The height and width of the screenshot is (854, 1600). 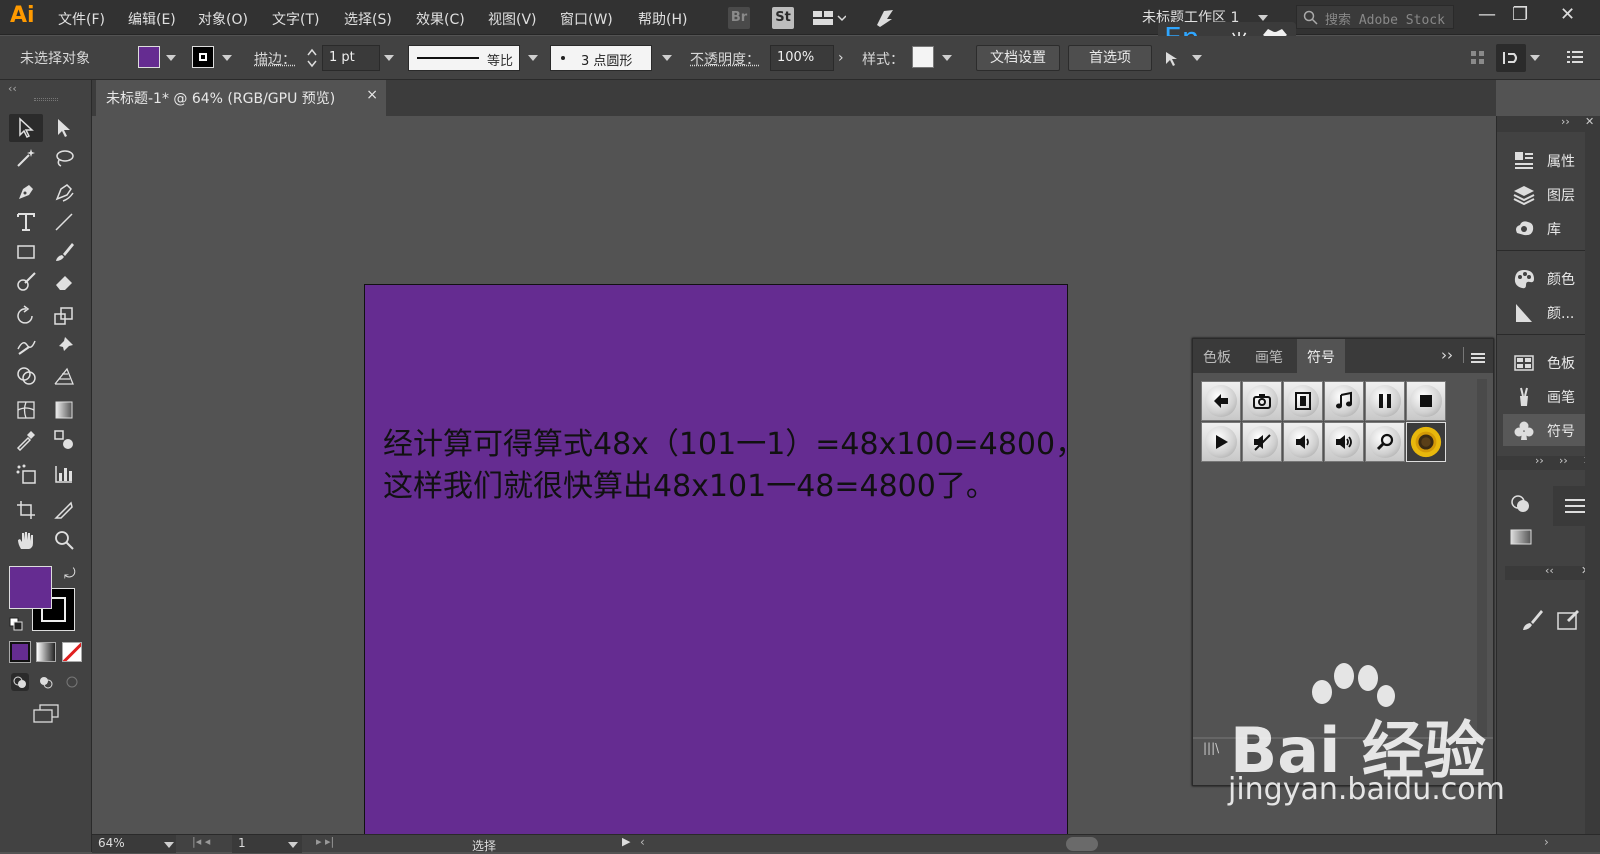 What do you see at coordinates (1487, 14) in the screenshot?
I see `minimize-icon: —` at bounding box center [1487, 14].